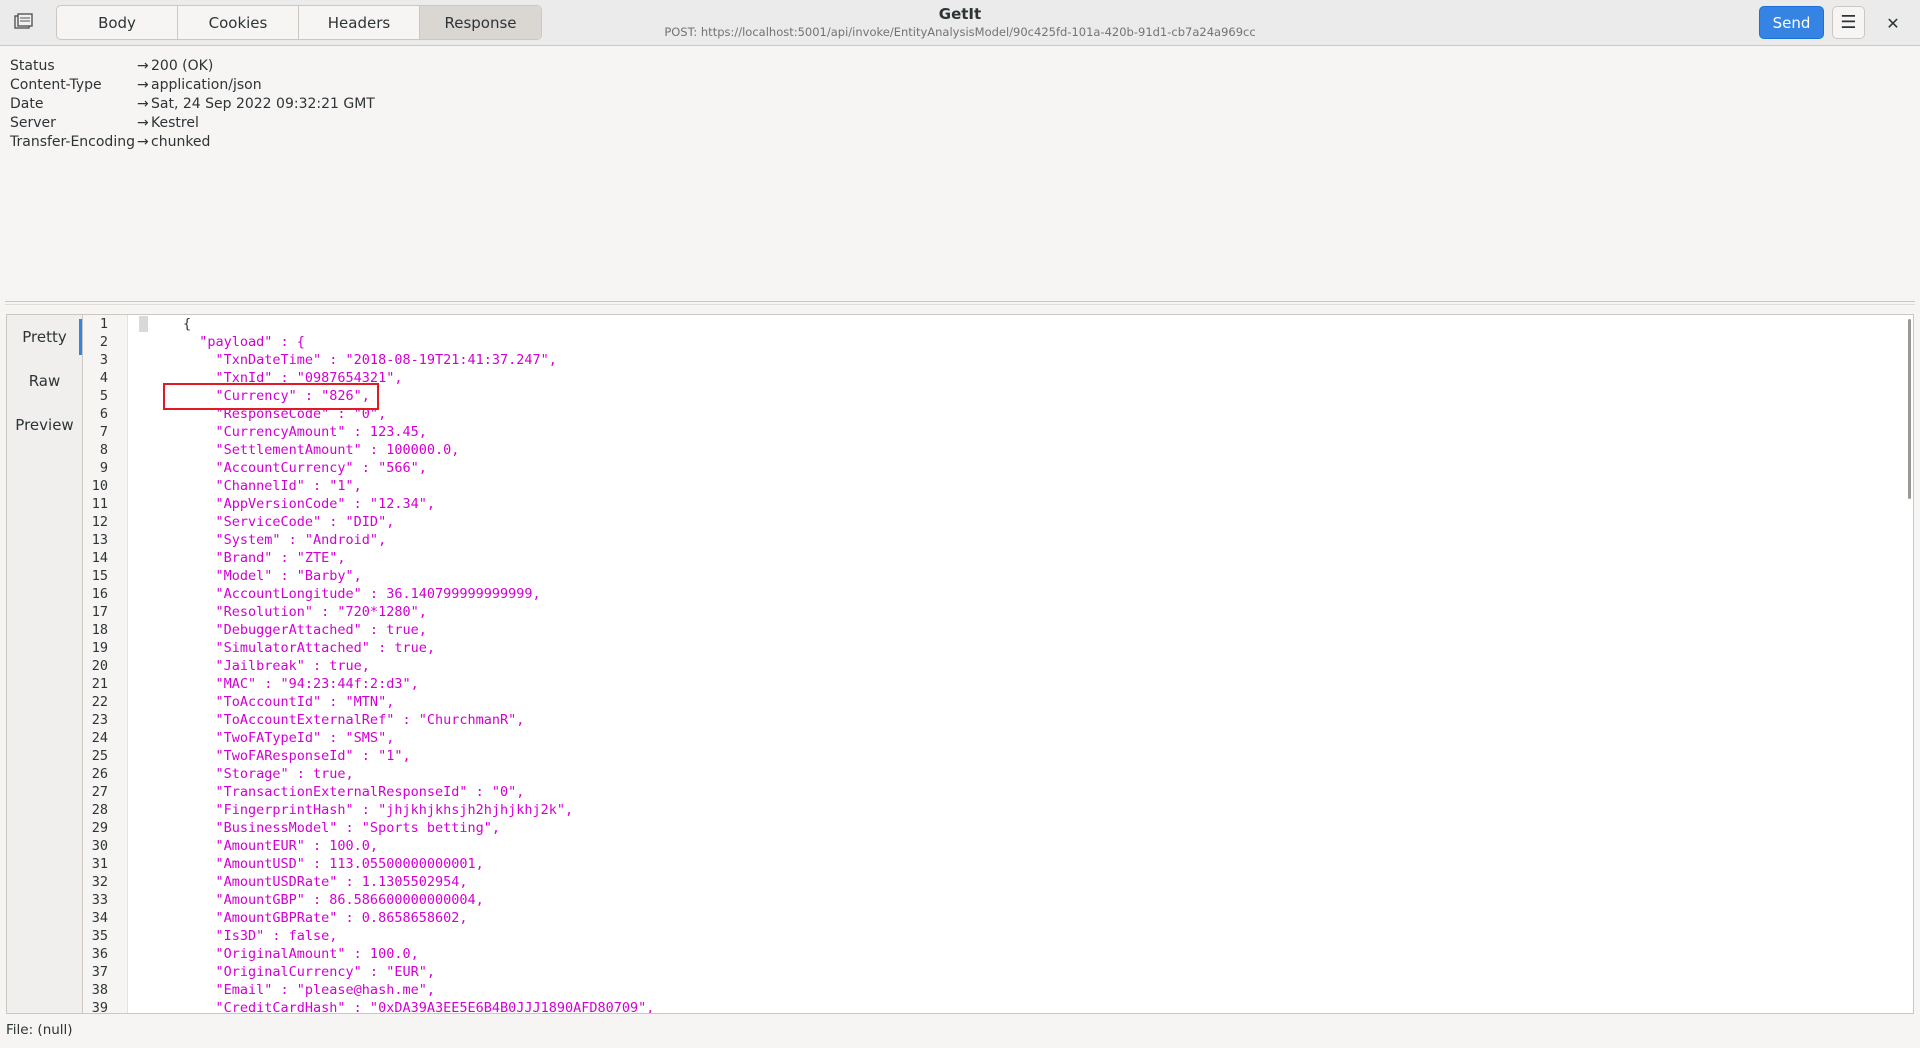  What do you see at coordinates (99, 738) in the screenshot?
I see `line-number: 24` at bounding box center [99, 738].